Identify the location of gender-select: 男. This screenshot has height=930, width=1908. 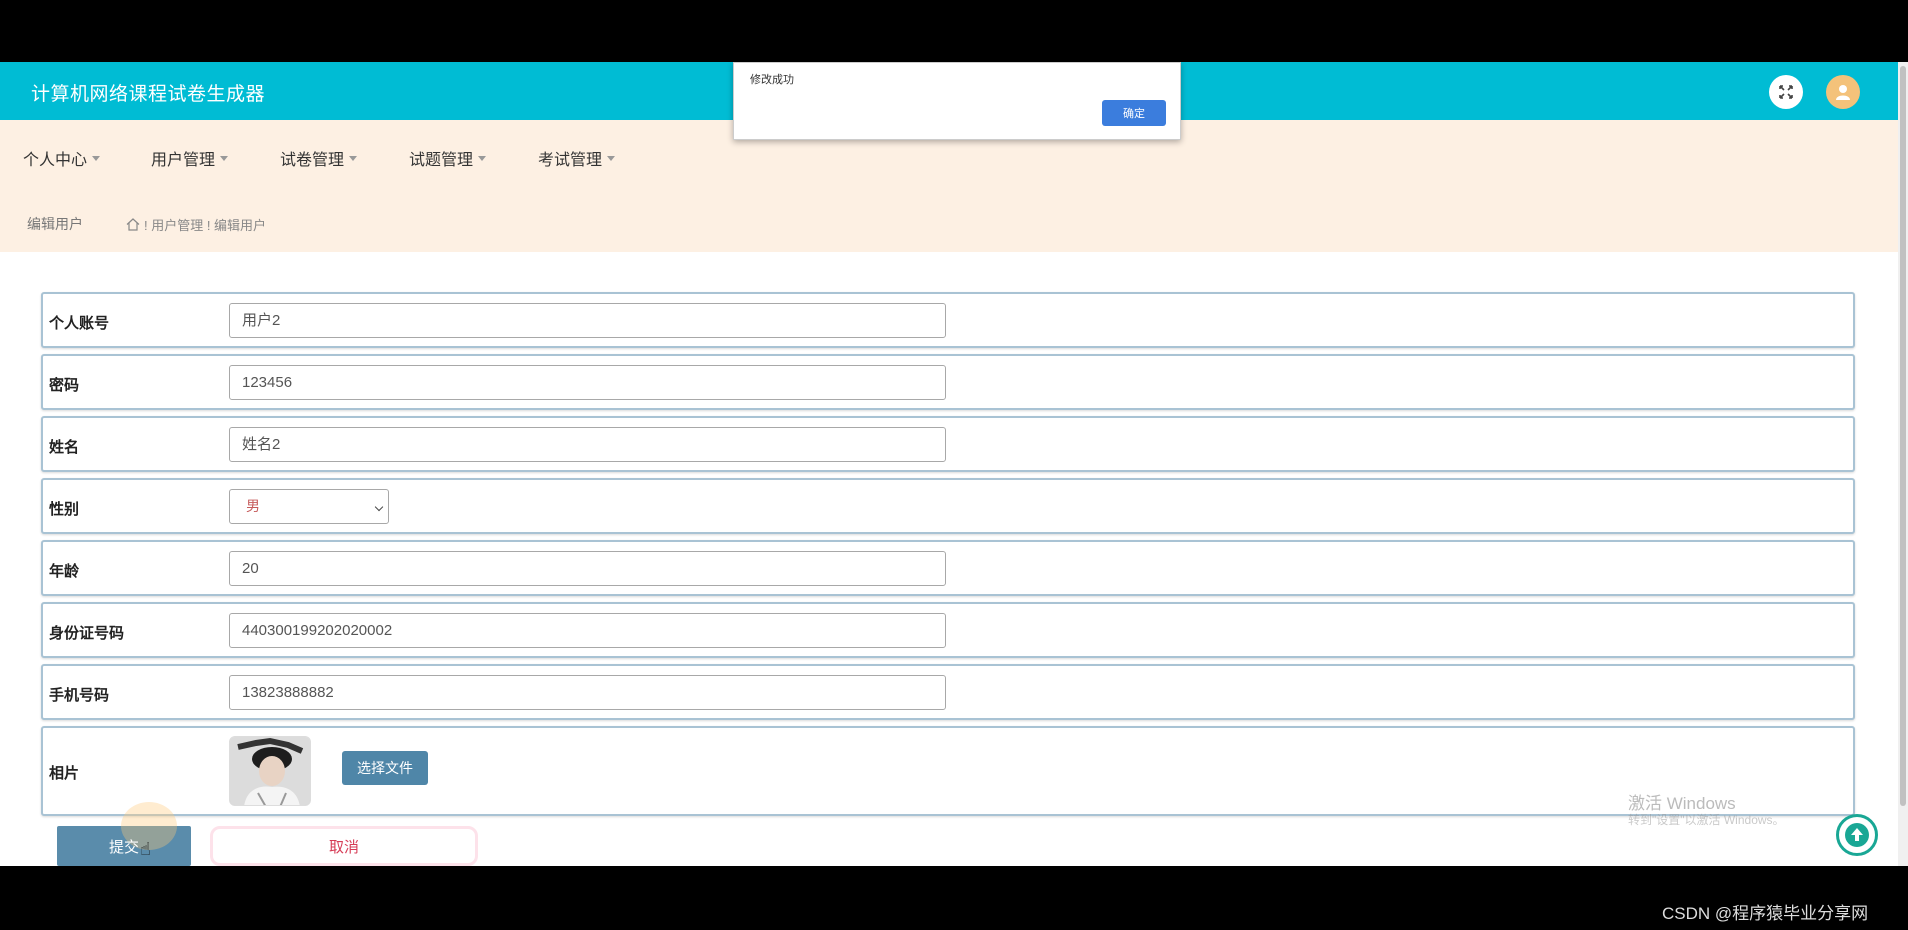
(309, 506).